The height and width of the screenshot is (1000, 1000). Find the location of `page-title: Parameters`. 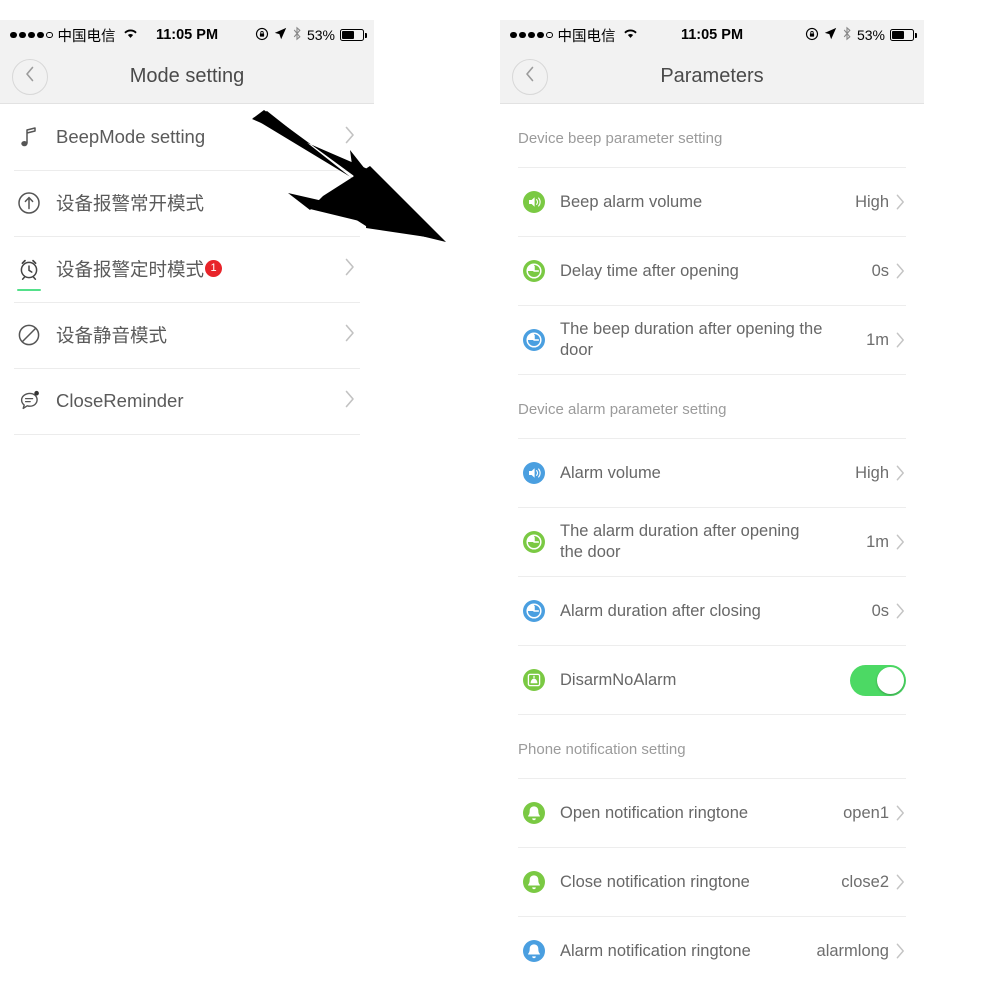

page-title: Parameters is located at coordinates (712, 76).